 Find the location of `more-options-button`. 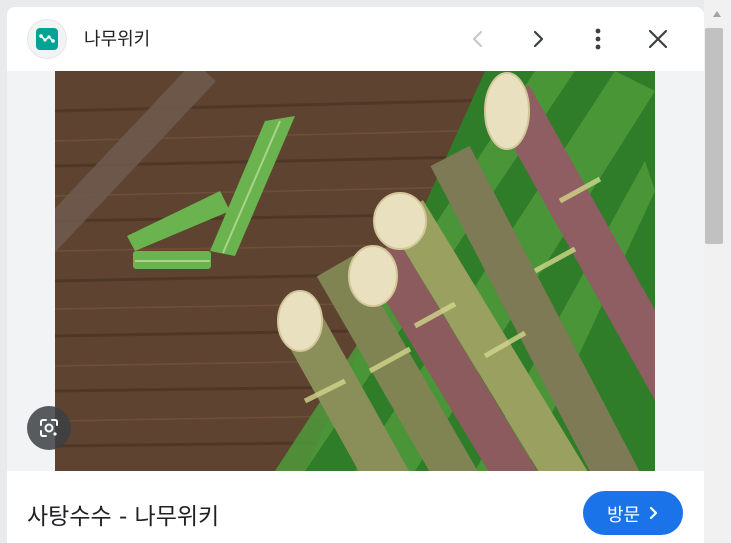

more-options-button is located at coordinates (598, 39).